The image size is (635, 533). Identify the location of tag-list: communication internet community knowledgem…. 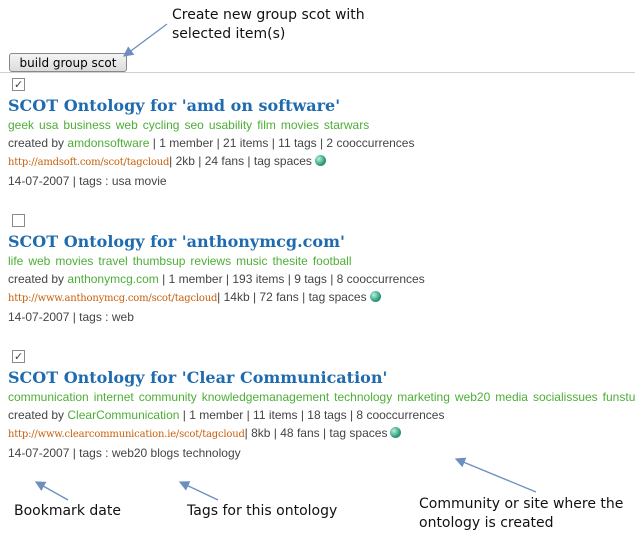
(321, 397).